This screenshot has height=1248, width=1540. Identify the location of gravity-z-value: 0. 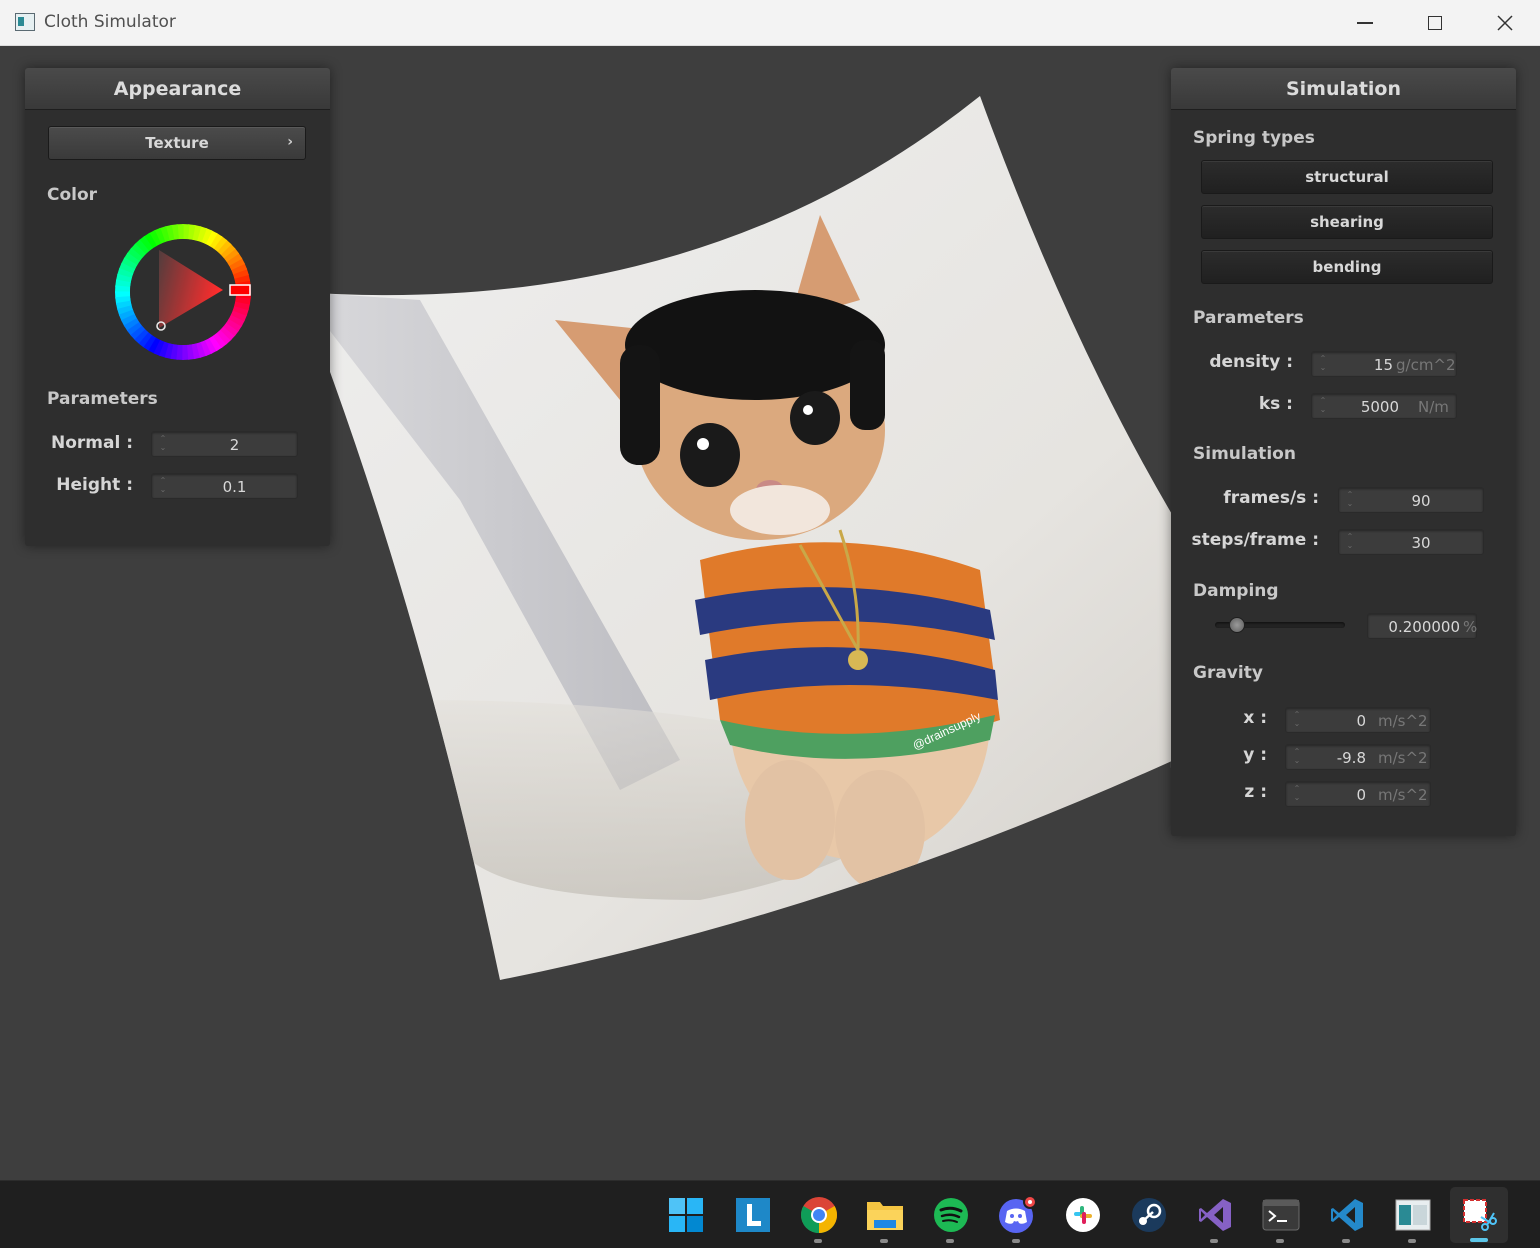
(1361, 795).